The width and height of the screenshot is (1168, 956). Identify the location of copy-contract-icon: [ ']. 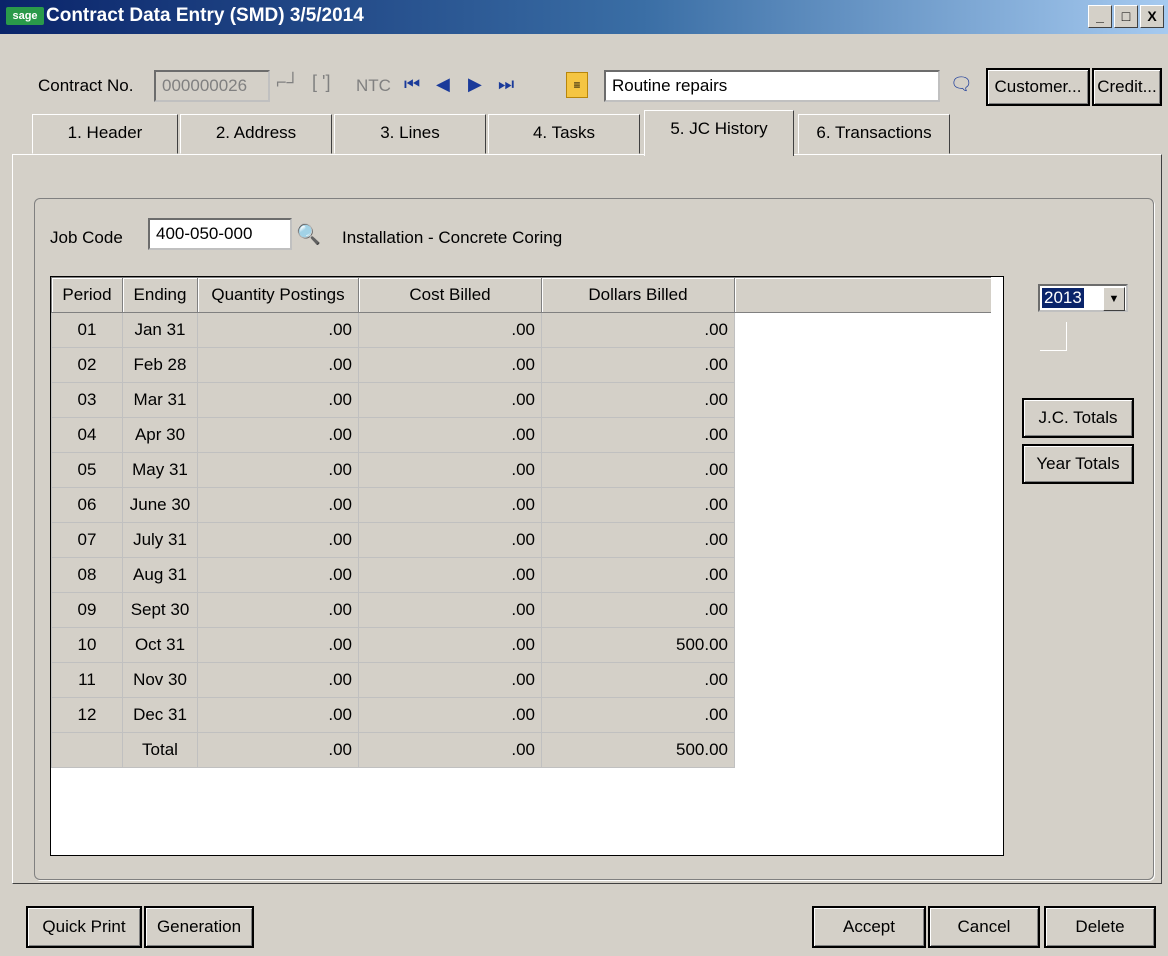
(321, 82).